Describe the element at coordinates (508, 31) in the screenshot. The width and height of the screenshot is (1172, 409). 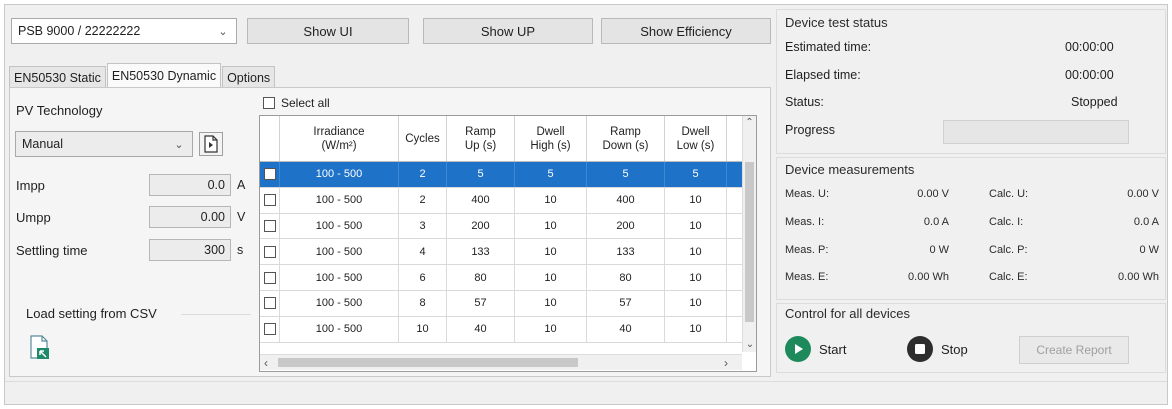
I see `show-up-button: Show UP` at that location.